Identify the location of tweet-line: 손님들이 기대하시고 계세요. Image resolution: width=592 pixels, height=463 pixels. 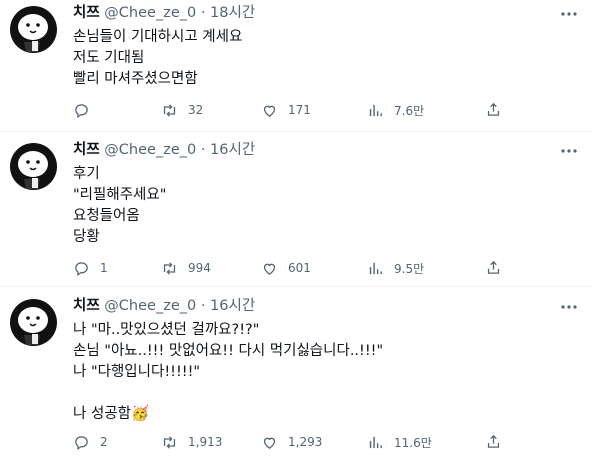
(158, 37).